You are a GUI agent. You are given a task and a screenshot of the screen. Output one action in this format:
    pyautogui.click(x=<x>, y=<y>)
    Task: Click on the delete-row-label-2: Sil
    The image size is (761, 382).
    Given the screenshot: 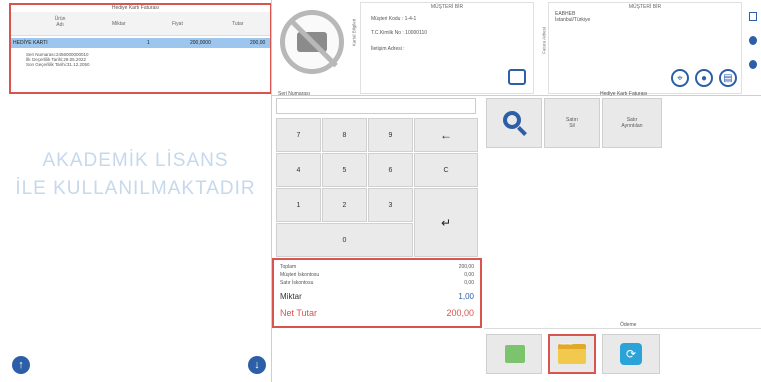 What is the action you would take?
    pyautogui.click(x=572, y=126)
    